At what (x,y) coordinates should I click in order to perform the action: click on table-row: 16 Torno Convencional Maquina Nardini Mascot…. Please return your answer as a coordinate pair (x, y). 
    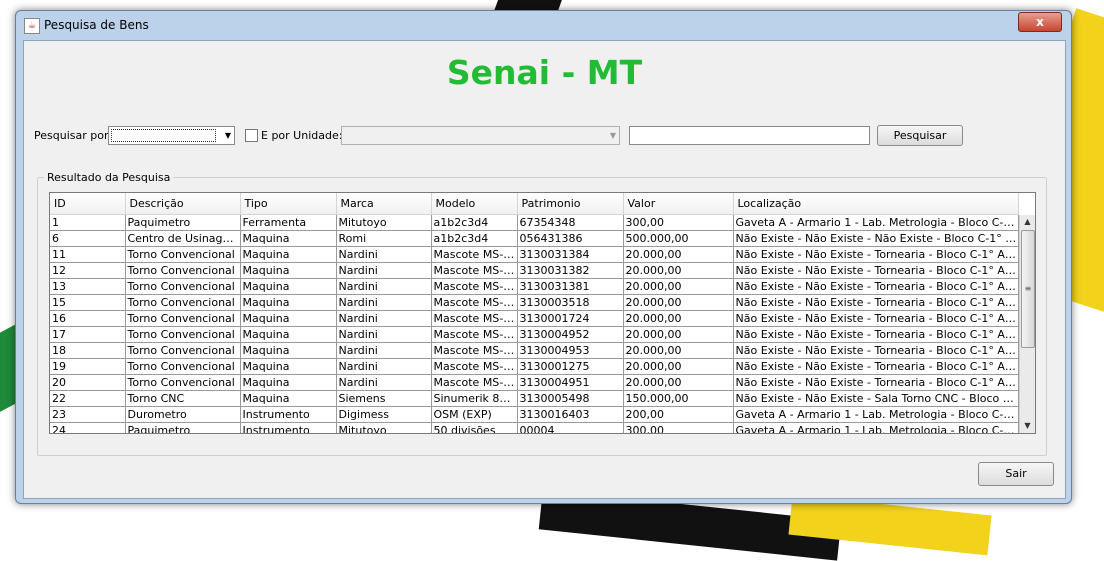
    Looking at the image, I should click on (534, 318).